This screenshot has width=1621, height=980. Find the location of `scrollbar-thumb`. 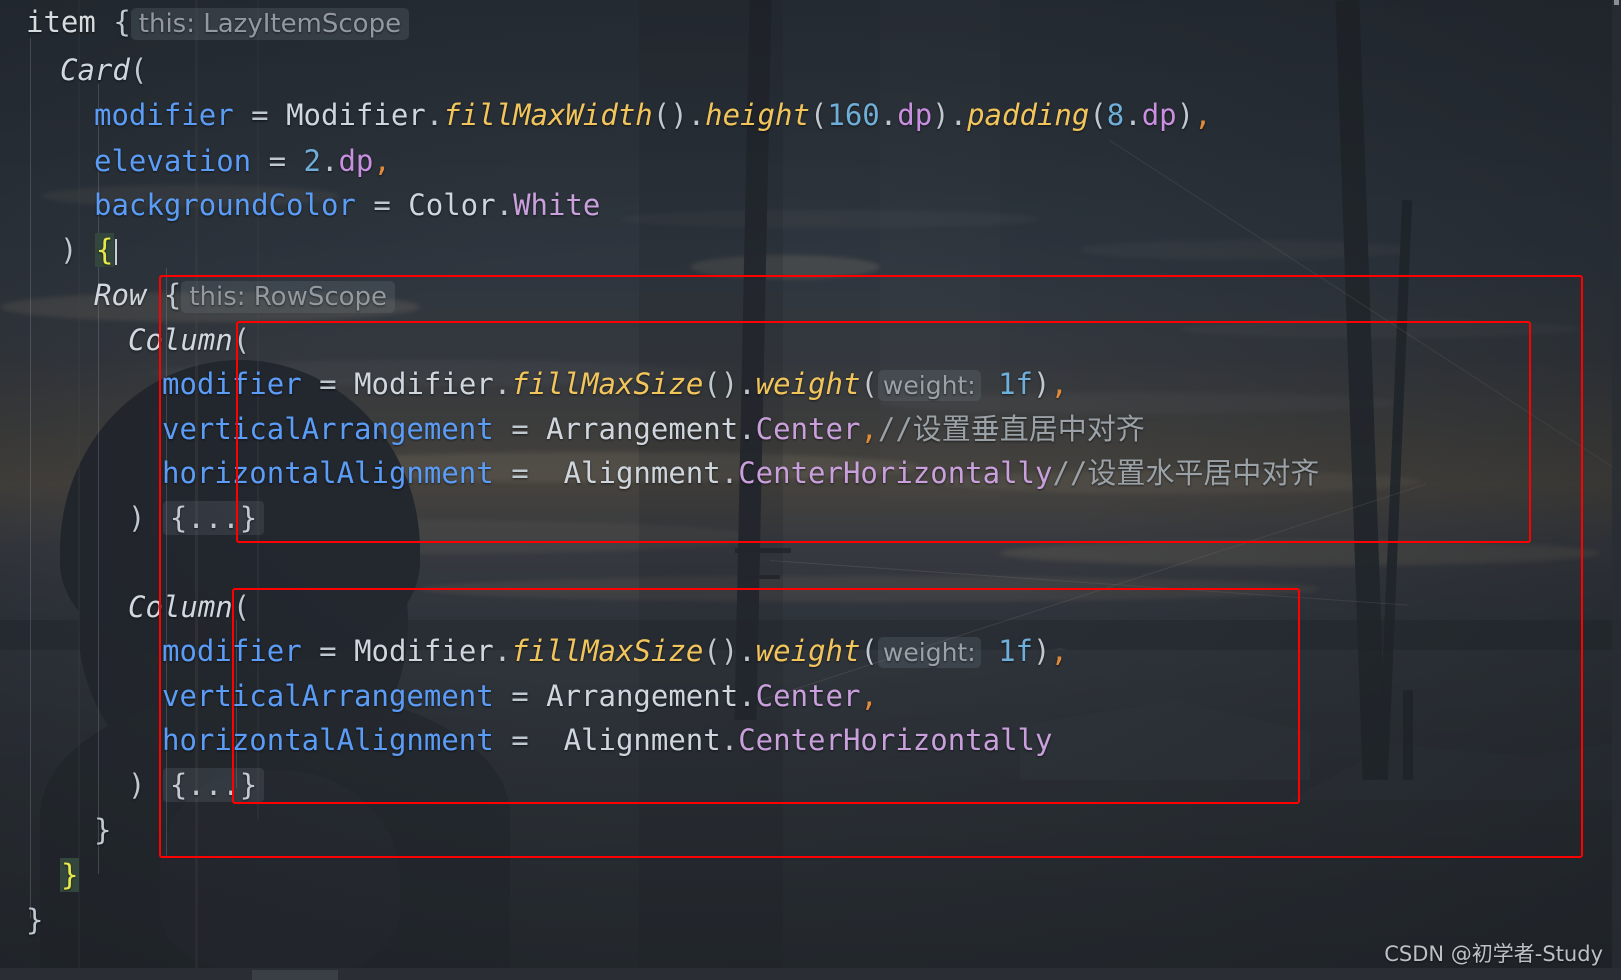

scrollbar-thumb is located at coordinates (1616, 2).